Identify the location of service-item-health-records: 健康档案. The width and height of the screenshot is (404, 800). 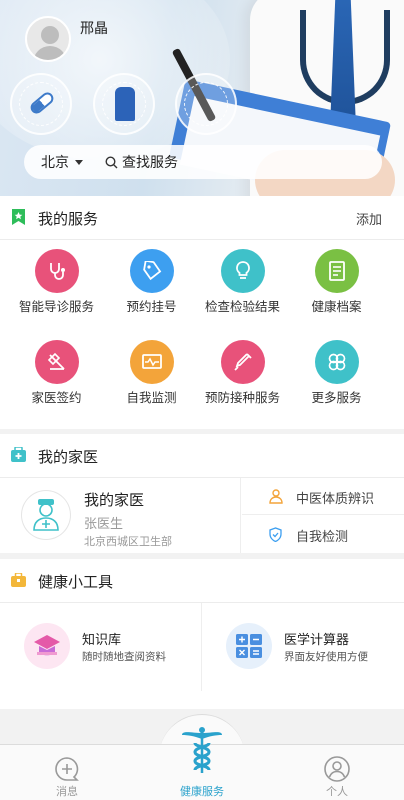
(336, 282).